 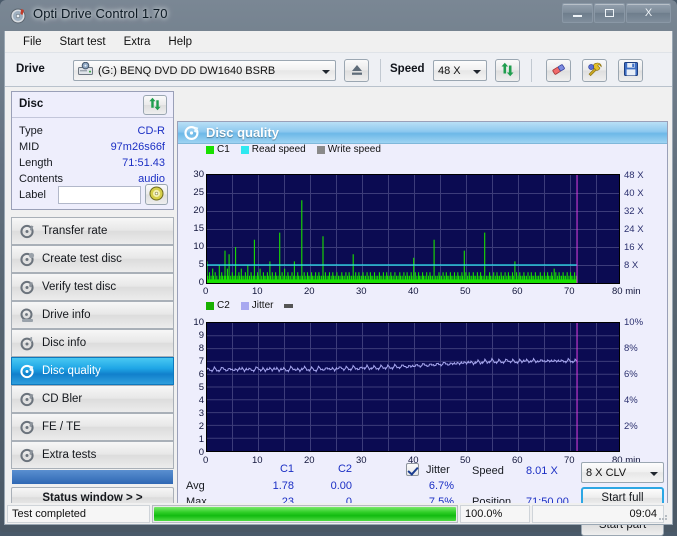 I want to click on disc-label-label: Label, so click(x=32, y=195).